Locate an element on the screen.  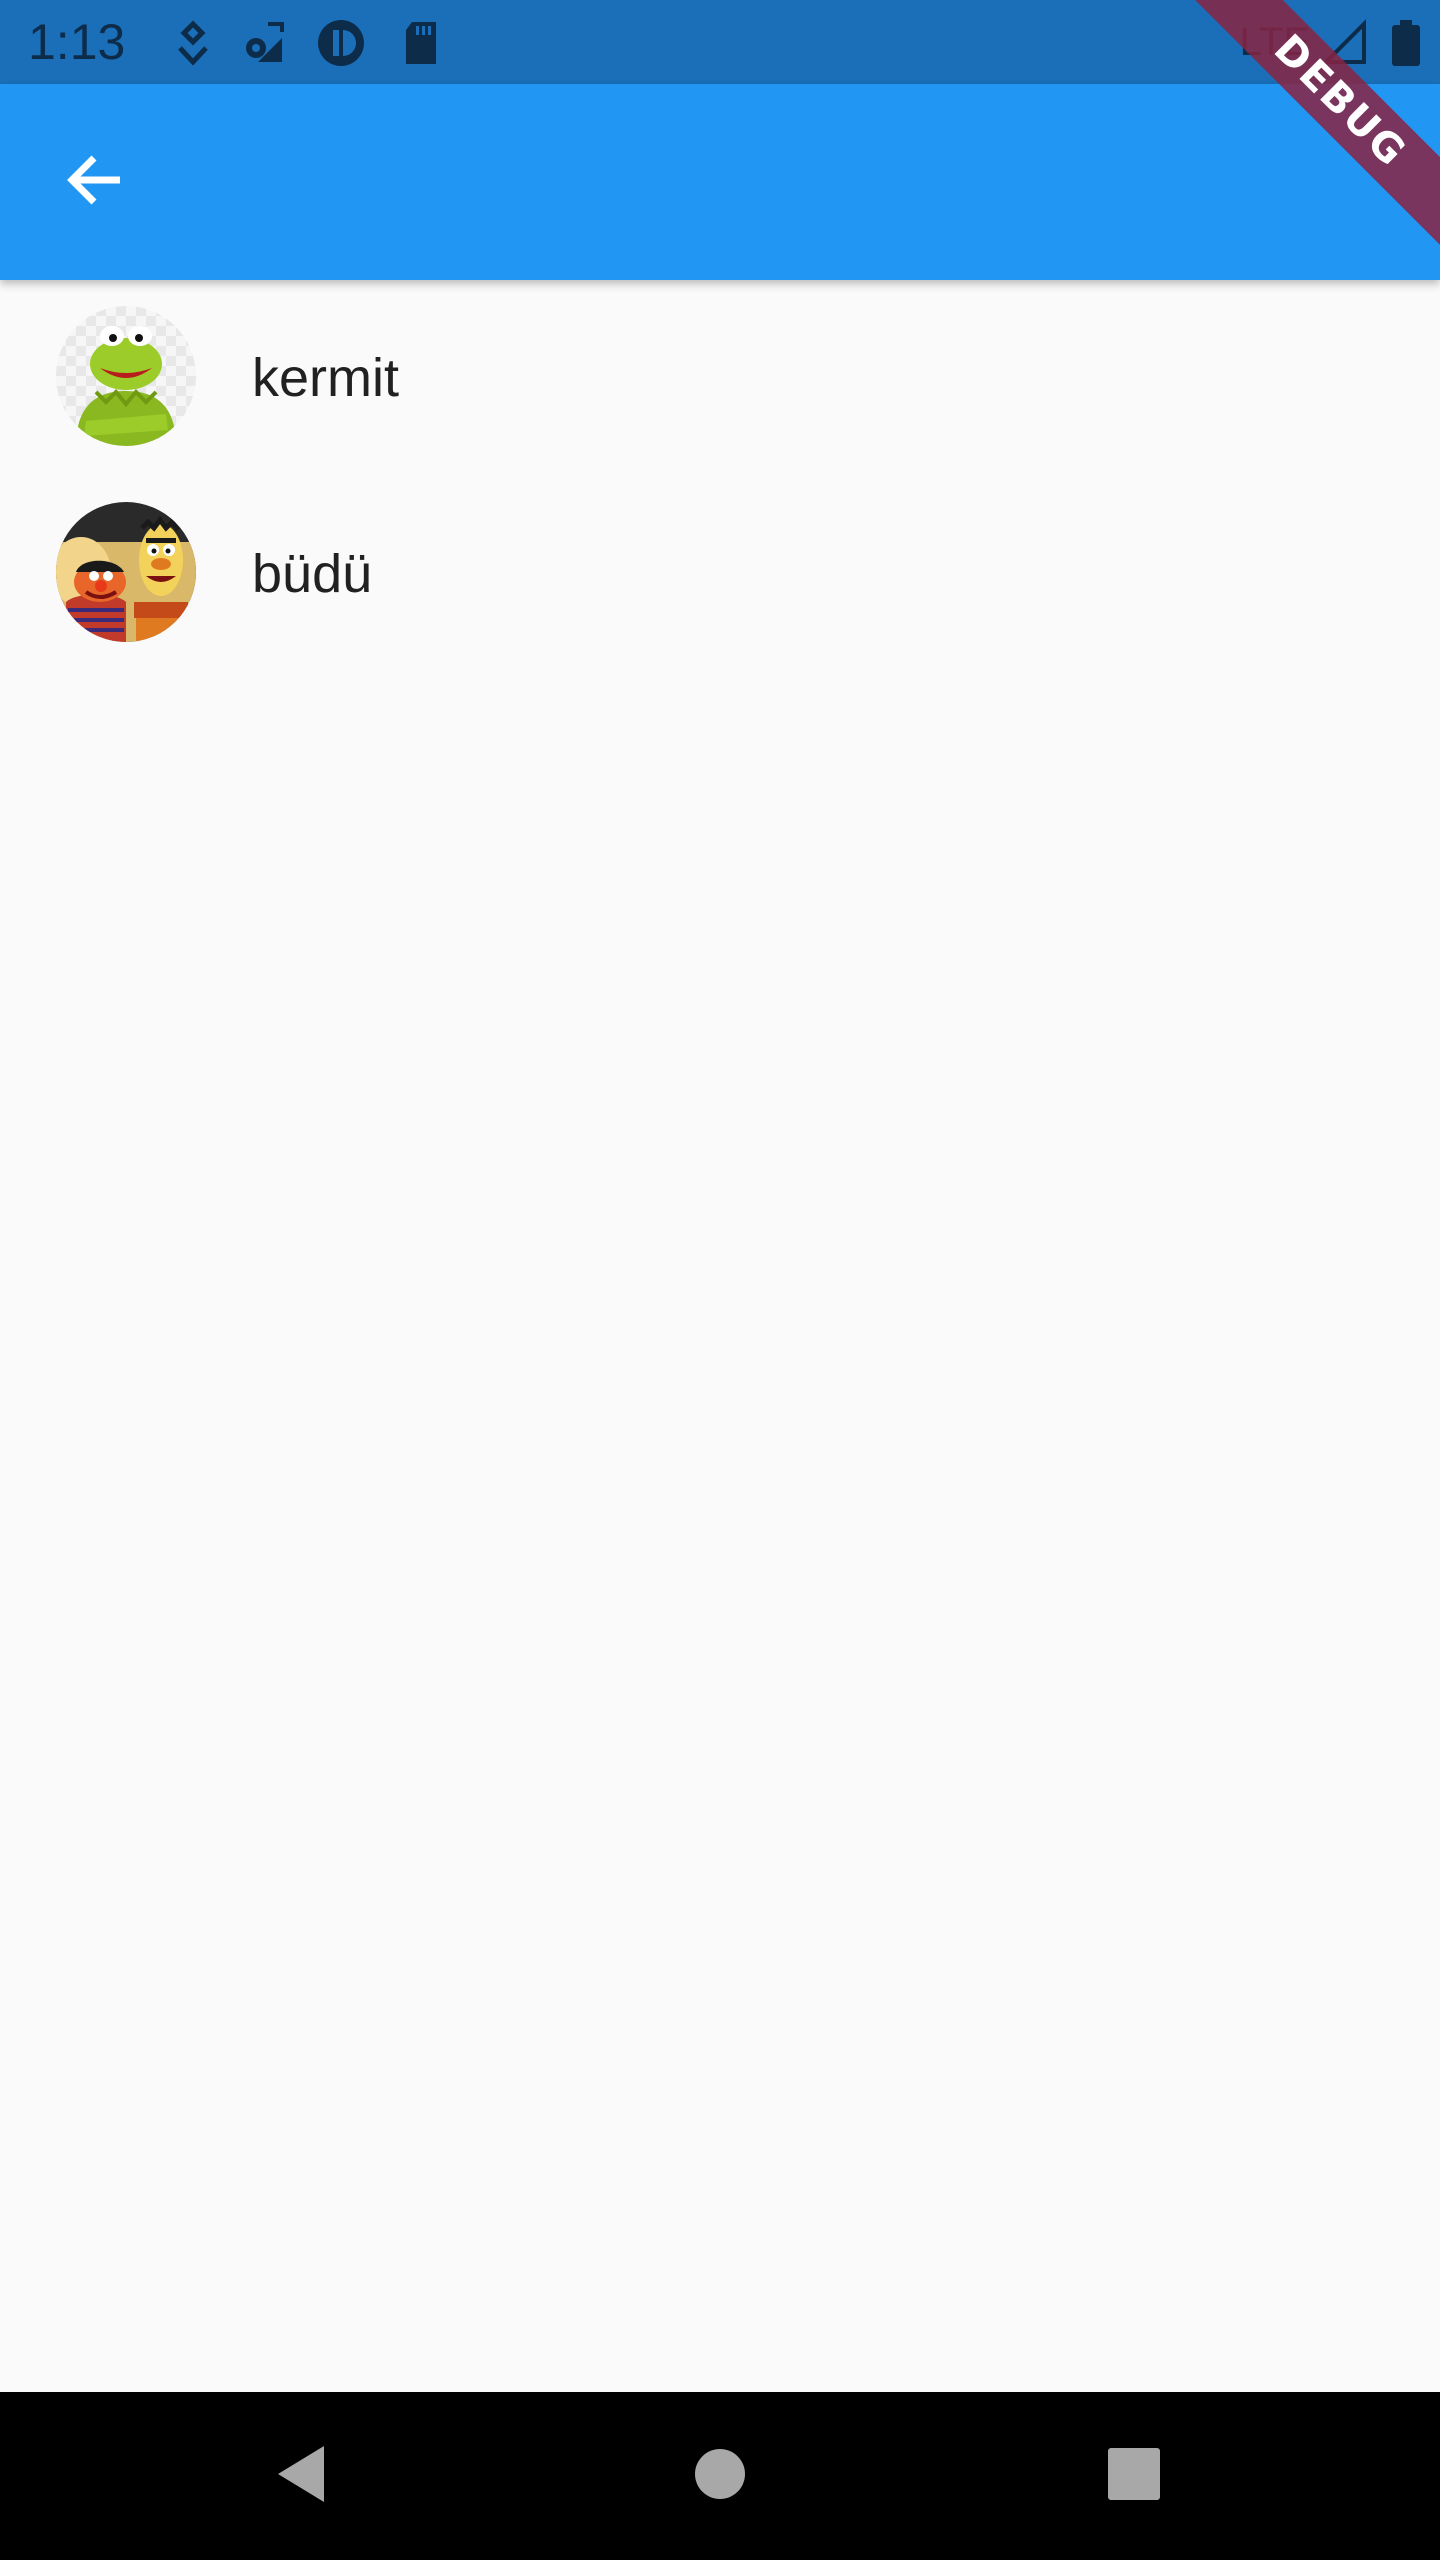
bert-ernie-avatar is located at coordinates (126, 572).